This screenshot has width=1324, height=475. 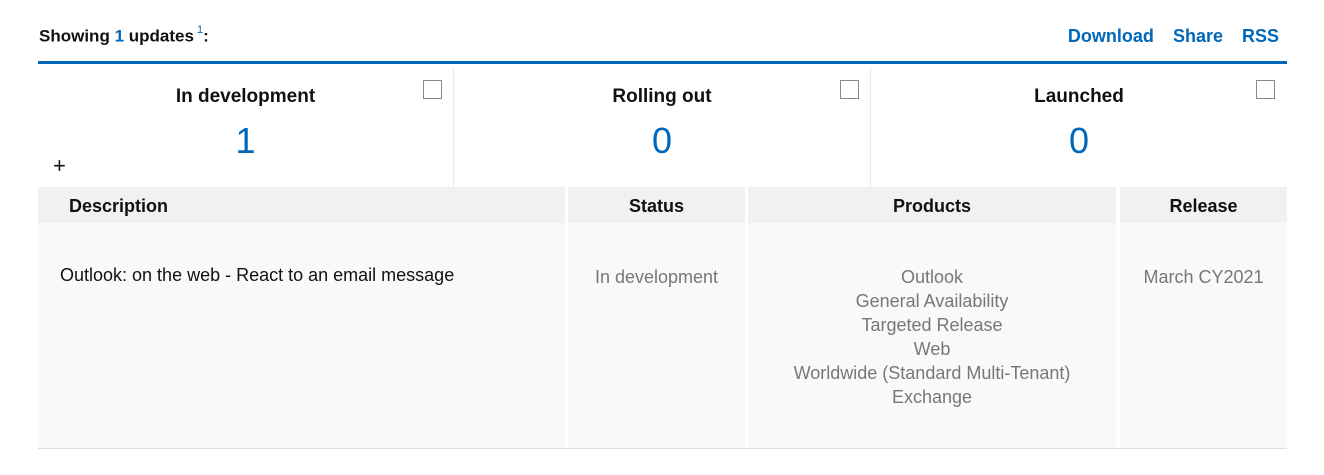 I want to click on action-links: Download Share RSS, so click(x=1166, y=36).